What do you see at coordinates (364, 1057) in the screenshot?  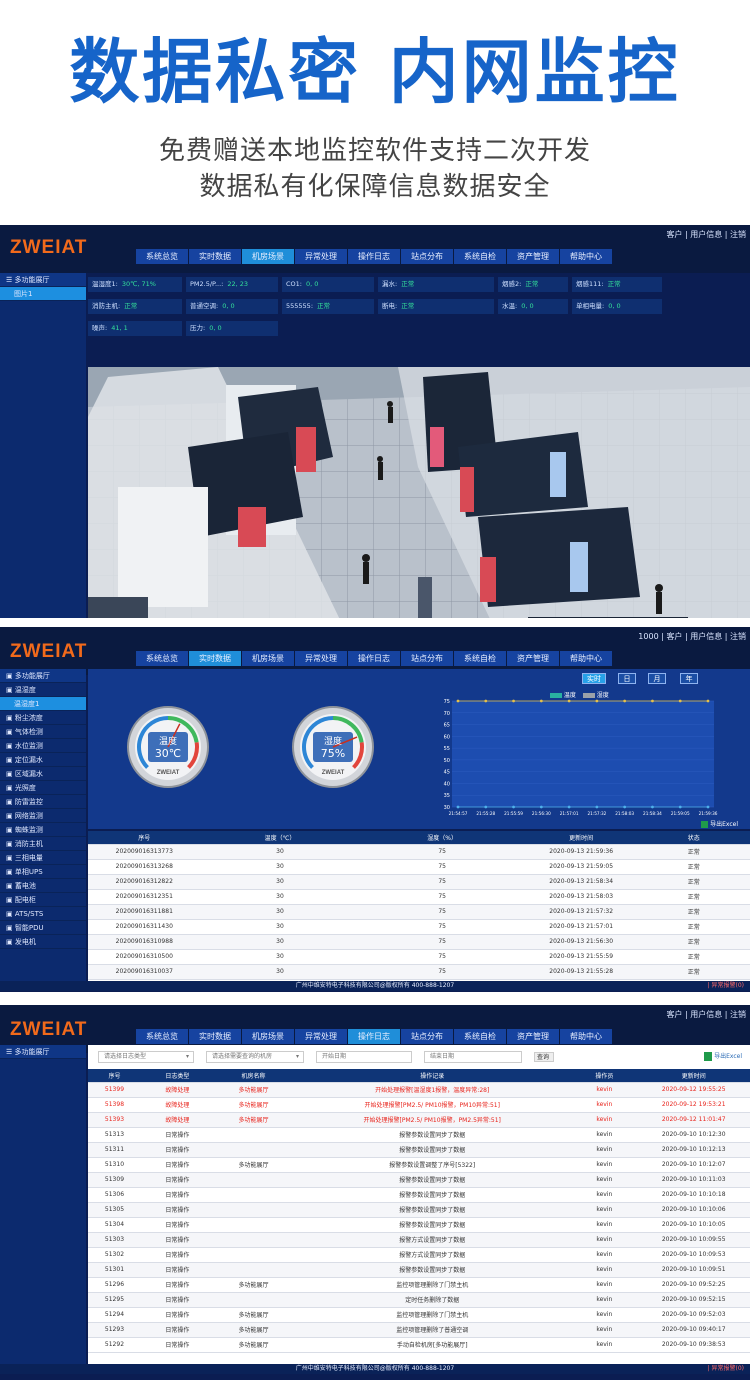 I see `start-date-input: 开始日期` at bounding box center [364, 1057].